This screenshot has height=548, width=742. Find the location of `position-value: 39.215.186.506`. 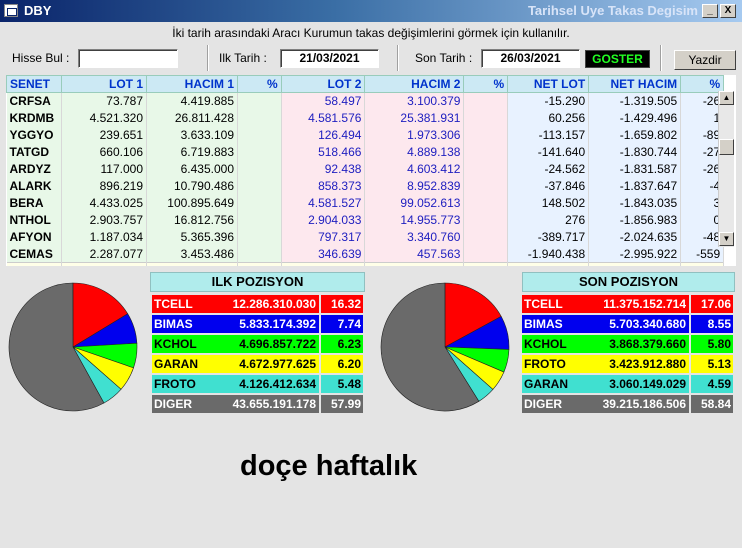

position-value: 39.215.186.506 is located at coordinates (644, 404).